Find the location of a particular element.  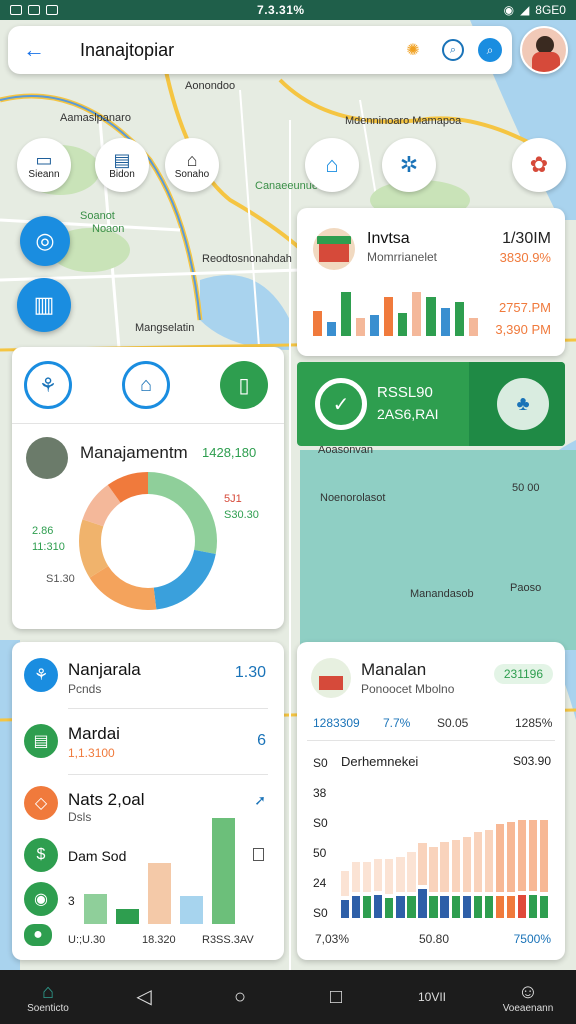

car-icon: ⌂ is located at coordinates (192, 159).